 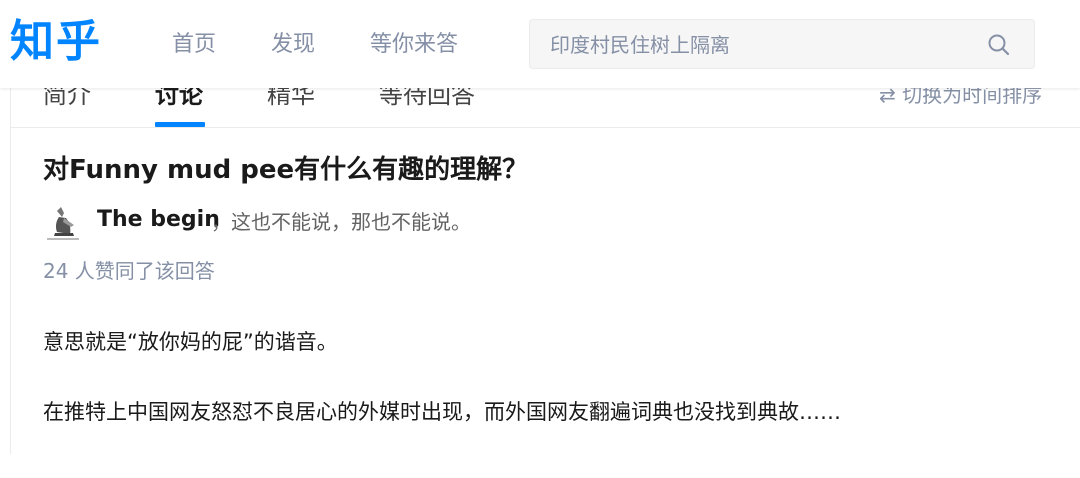 I want to click on search-input, so click(x=760, y=45).